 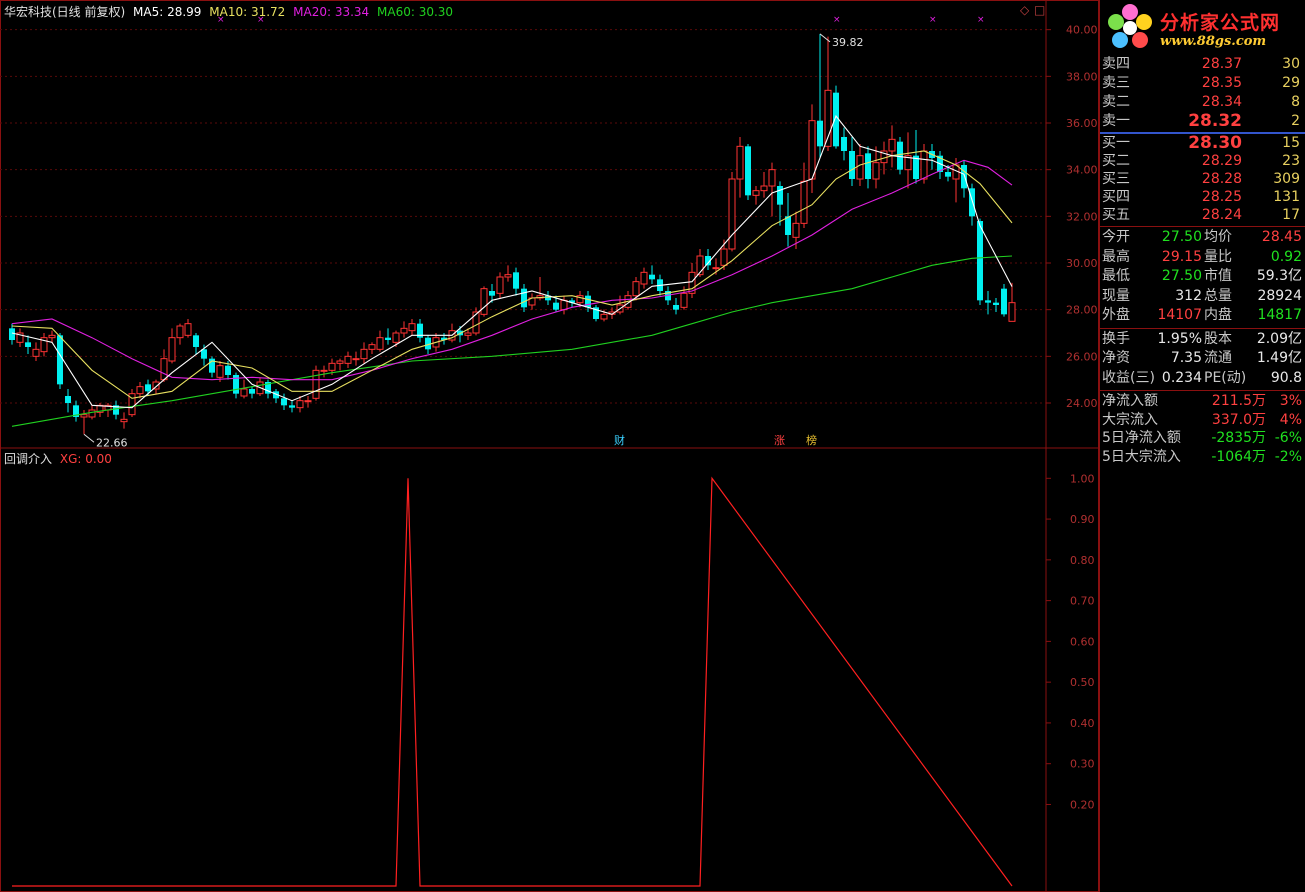 I want to click on ask-label: 卖三, so click(x=1116, y=83).